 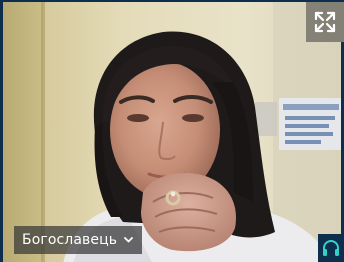 I want to click on participant-name: Богославець, so click(x=70, y=240).